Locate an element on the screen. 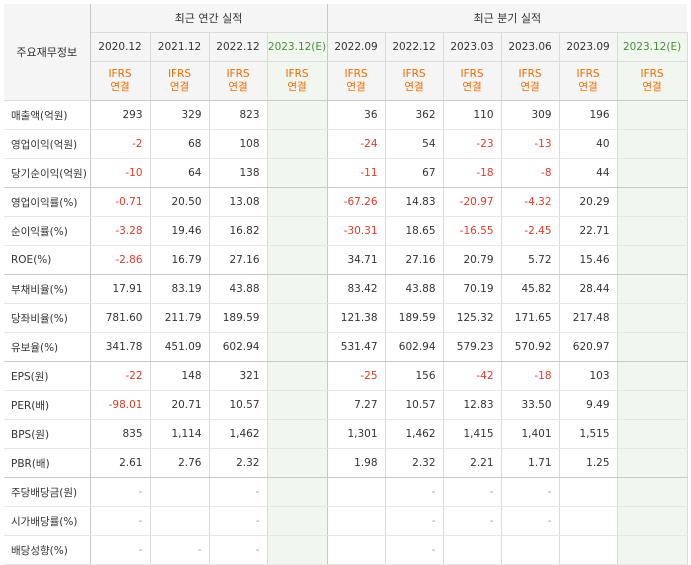  quarter-value-cell: 36 is located at coordinates (356, 115).